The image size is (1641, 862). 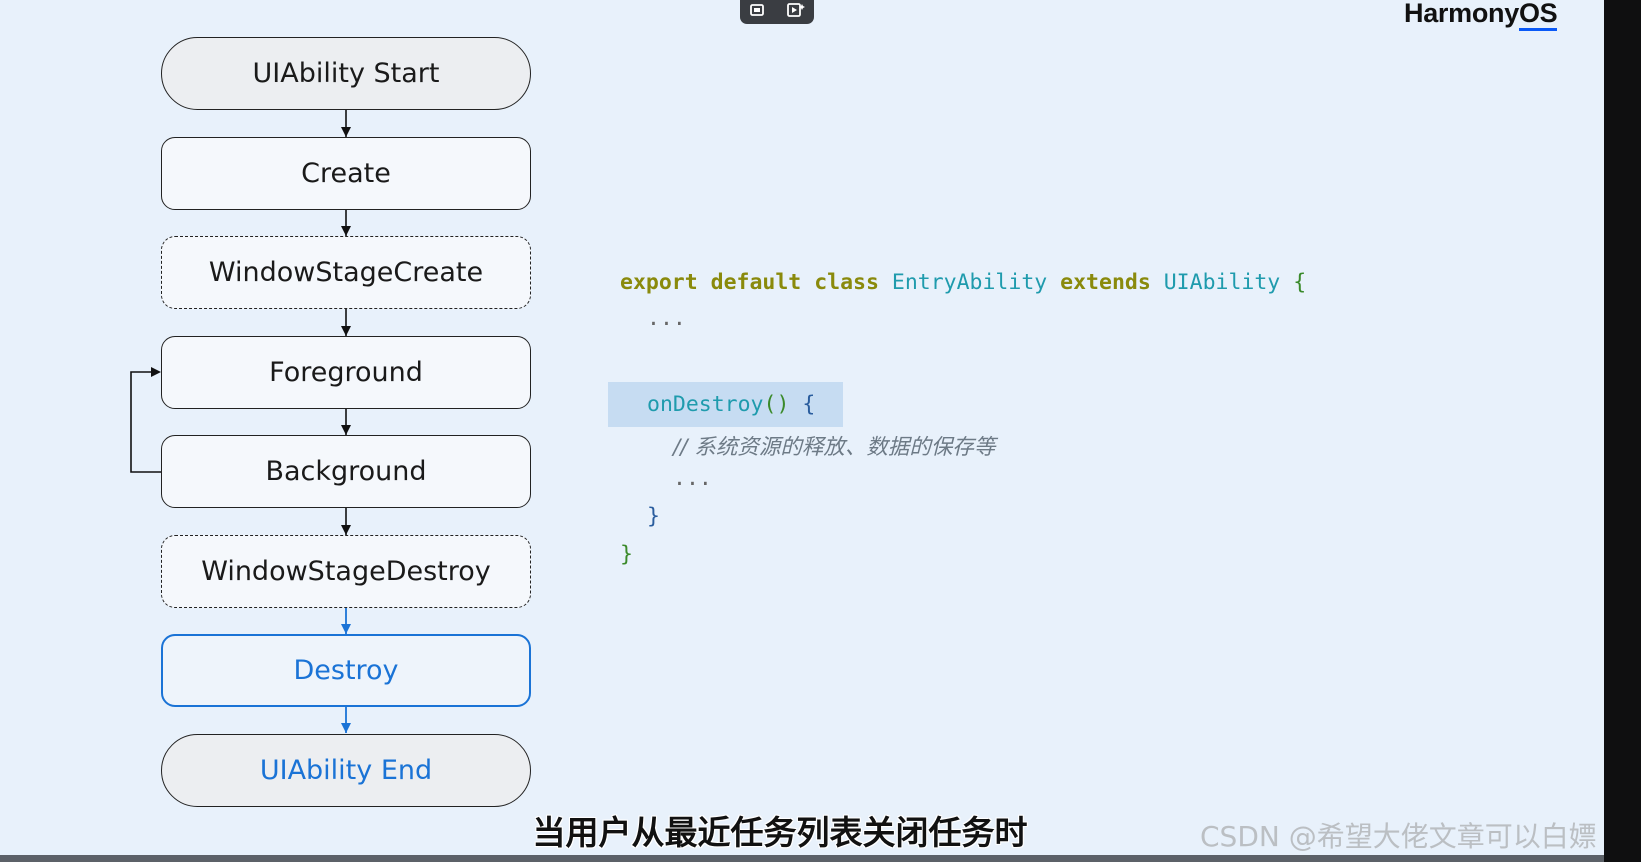 I want to click on node-background: Background, so click(x=346, y=471).